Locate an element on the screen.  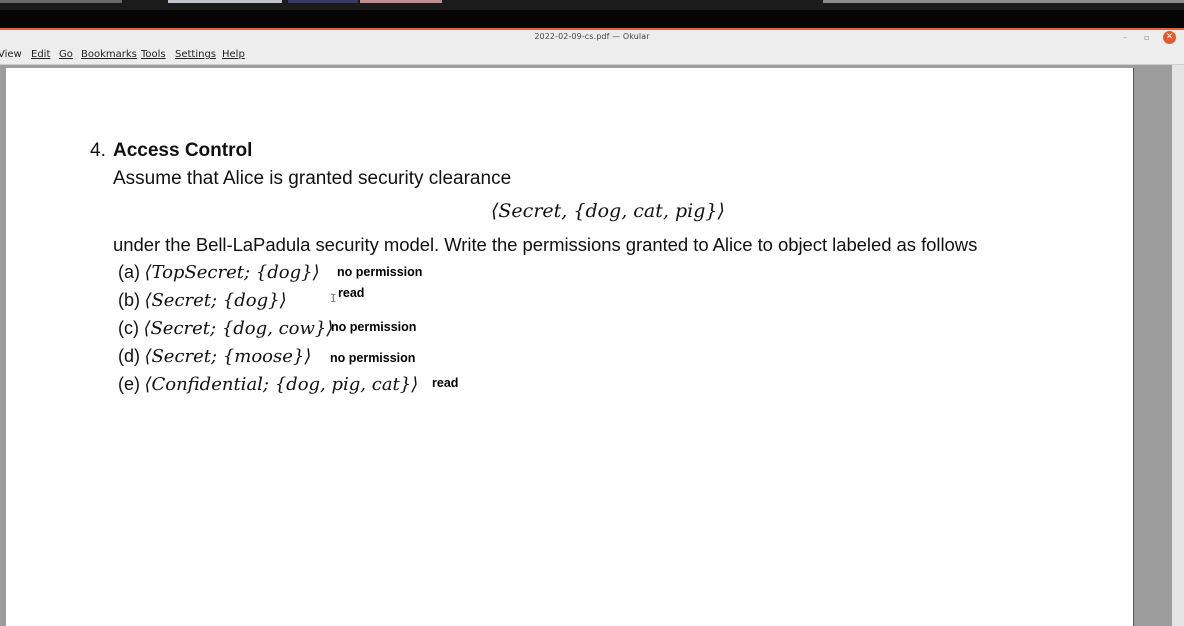
answer-a: no permission is located at coordinates (380, 272).